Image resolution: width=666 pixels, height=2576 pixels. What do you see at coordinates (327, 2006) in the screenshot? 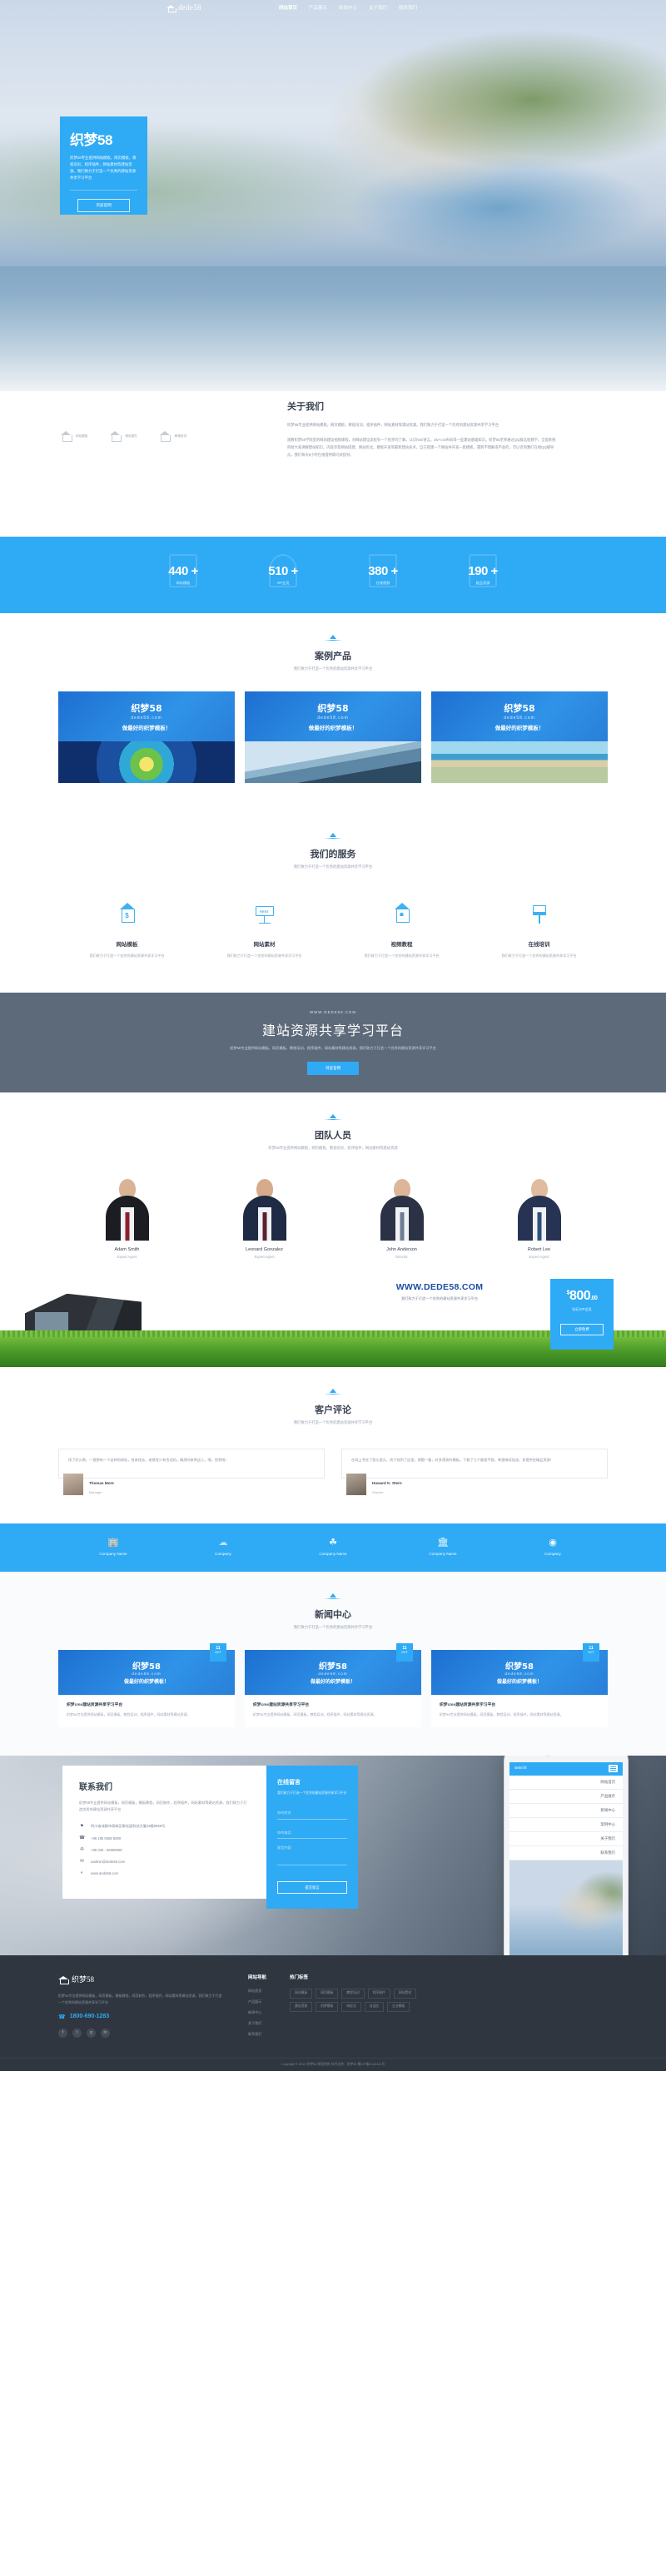
I see `footer-tag: 织梦模板` at bounding box center [327, 2006].